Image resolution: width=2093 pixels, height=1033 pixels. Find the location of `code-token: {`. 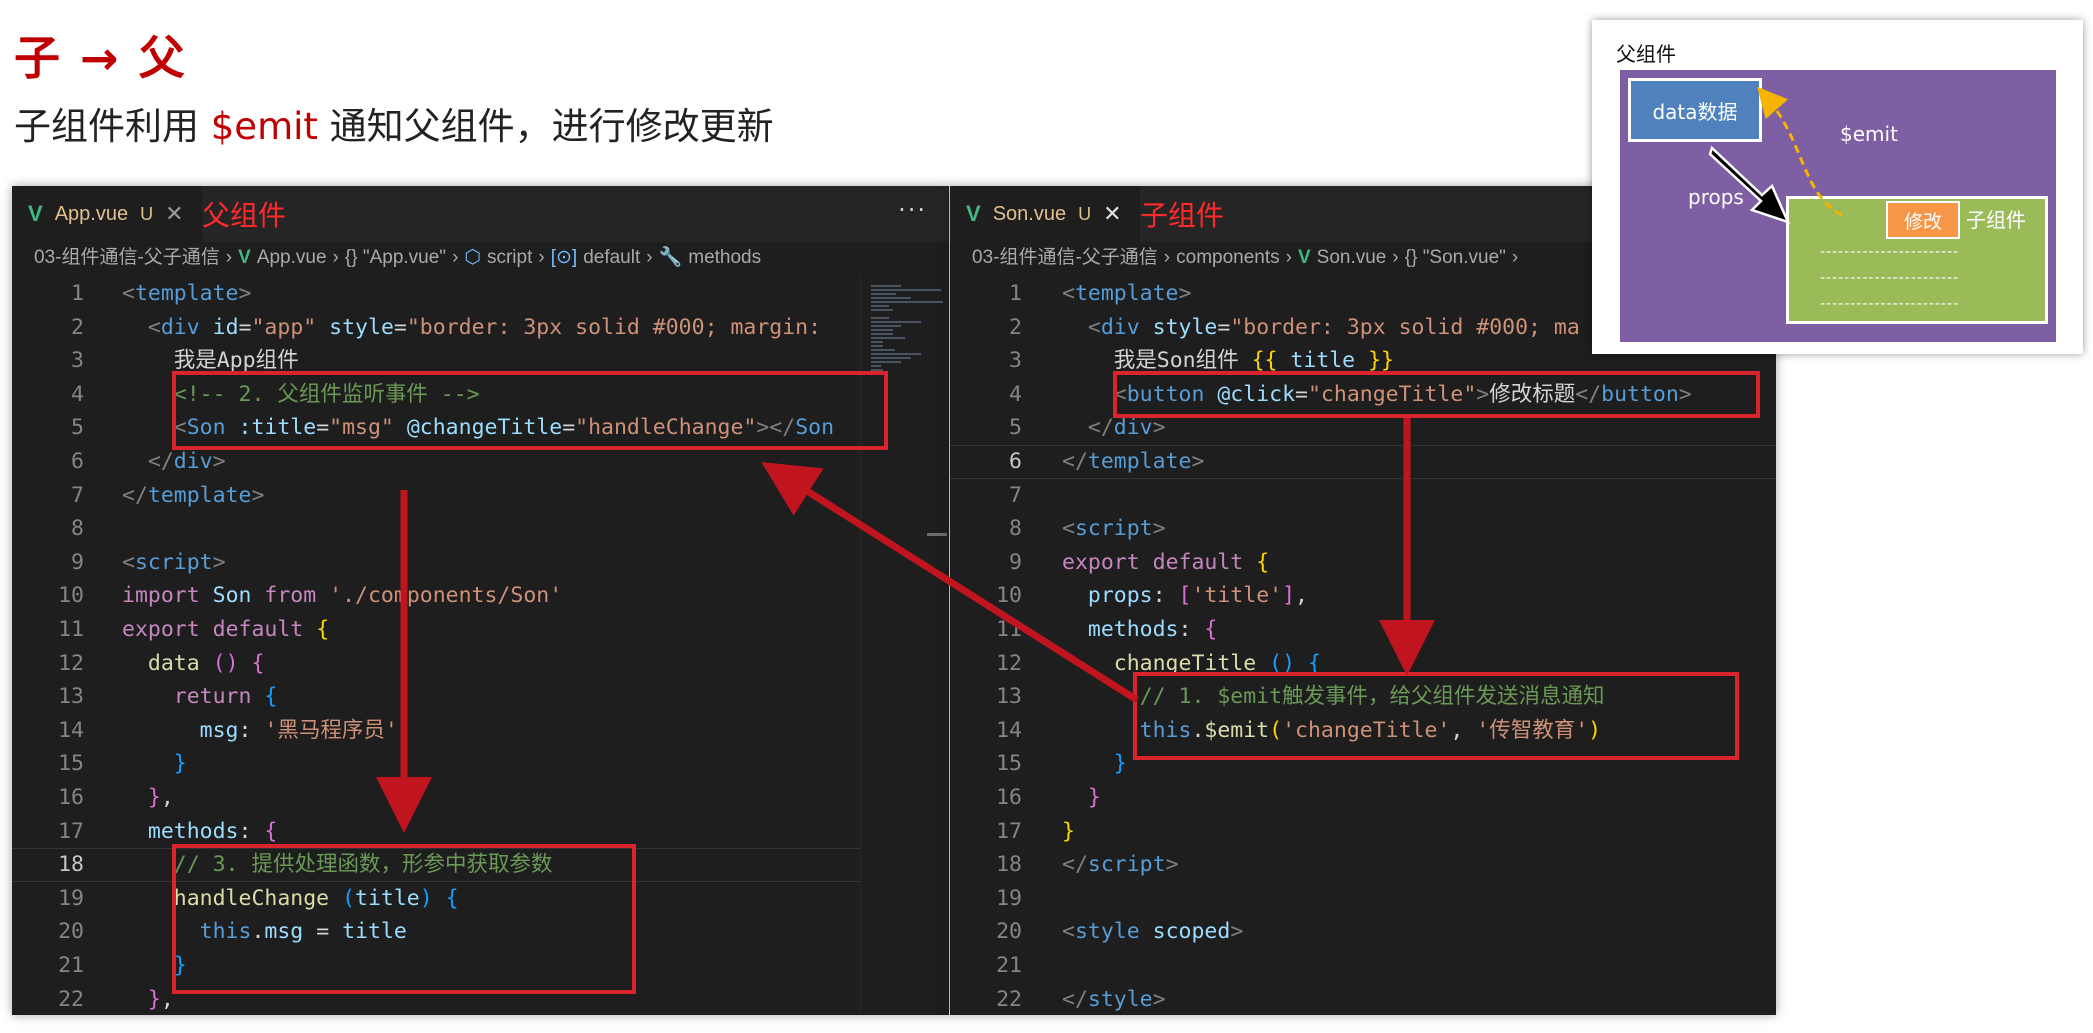

code-token: { is located at coordinates (271, 831).